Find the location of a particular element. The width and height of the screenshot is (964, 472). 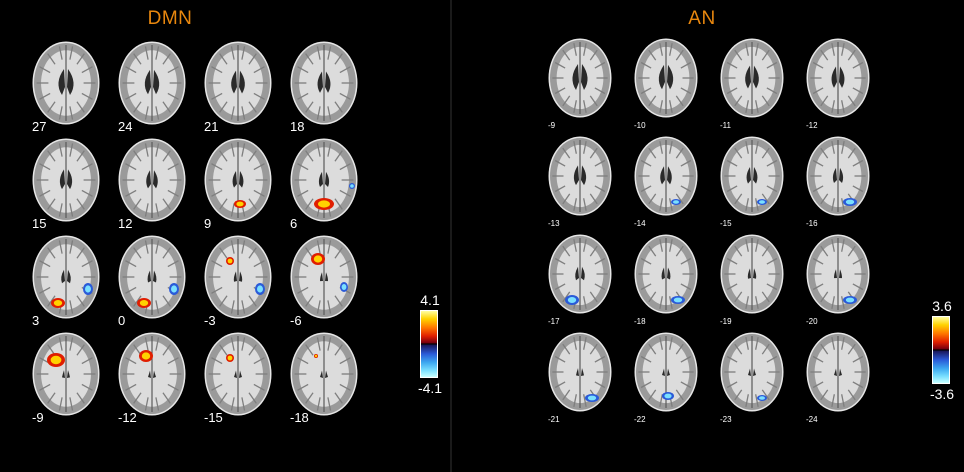

dmn-slice-label: 0 is located at coordinates (121, 320).